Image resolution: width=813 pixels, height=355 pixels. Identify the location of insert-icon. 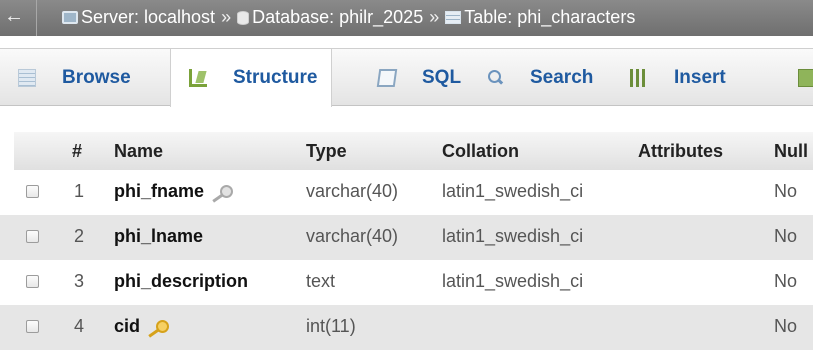
(639, 77).